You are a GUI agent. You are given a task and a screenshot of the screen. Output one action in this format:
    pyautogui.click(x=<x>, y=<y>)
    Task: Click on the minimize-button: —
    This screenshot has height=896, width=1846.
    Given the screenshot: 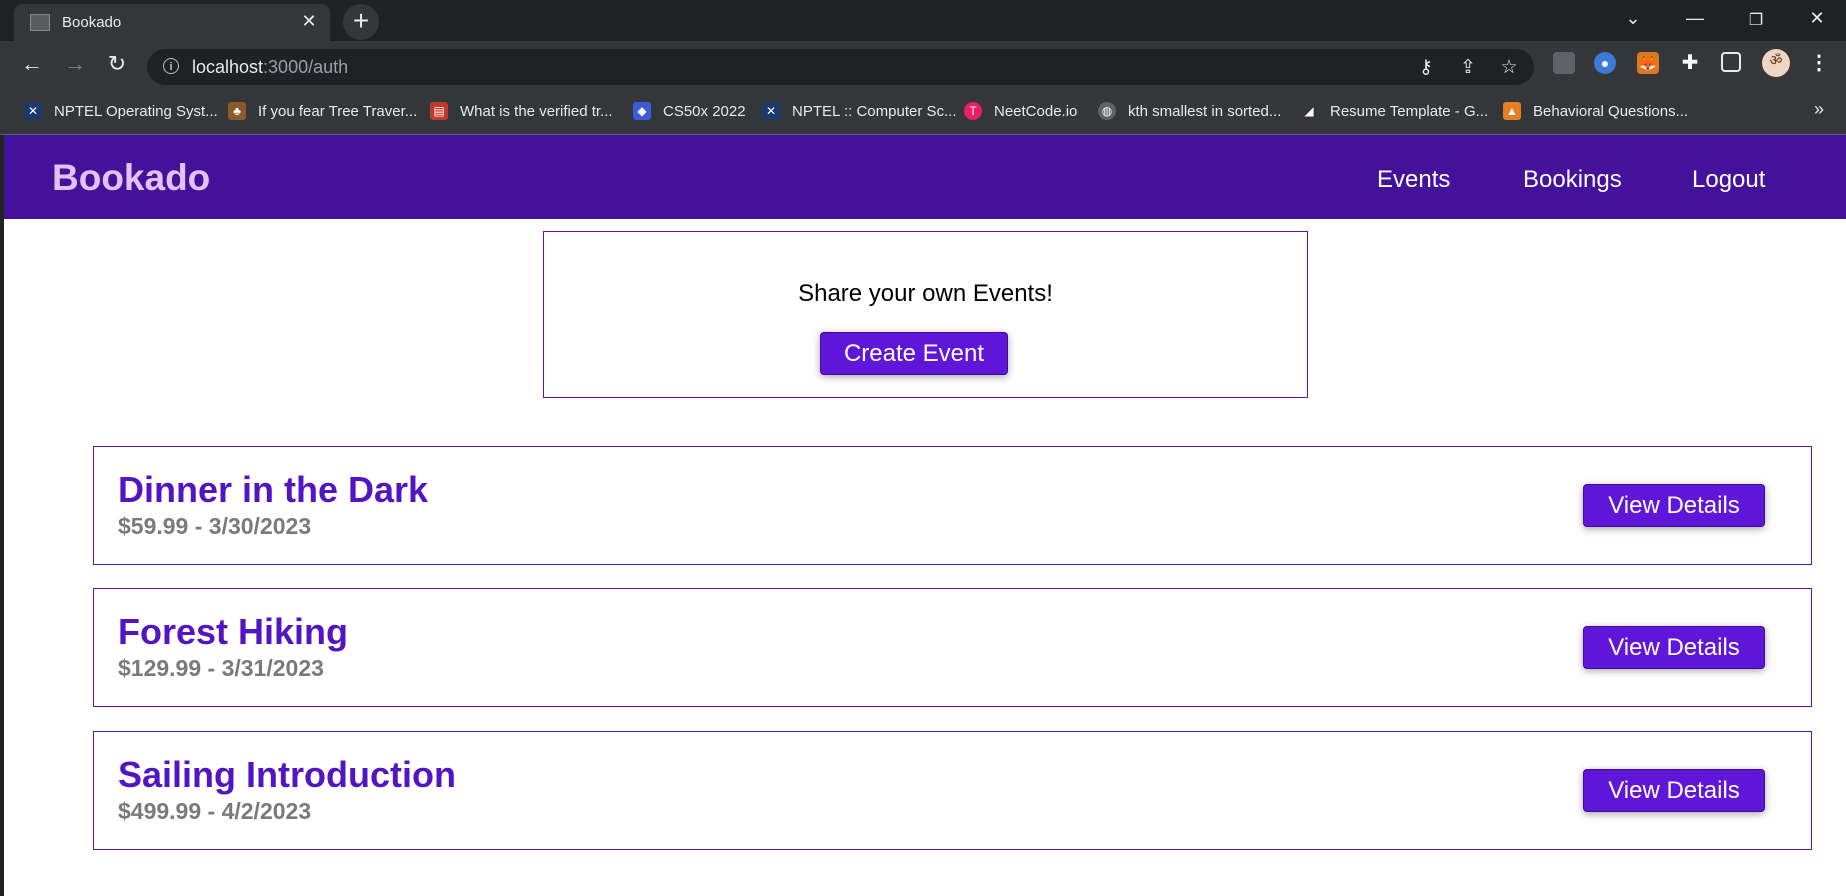 What is the action you would take?
    pyautogui.click(x=1695, y=18)
    